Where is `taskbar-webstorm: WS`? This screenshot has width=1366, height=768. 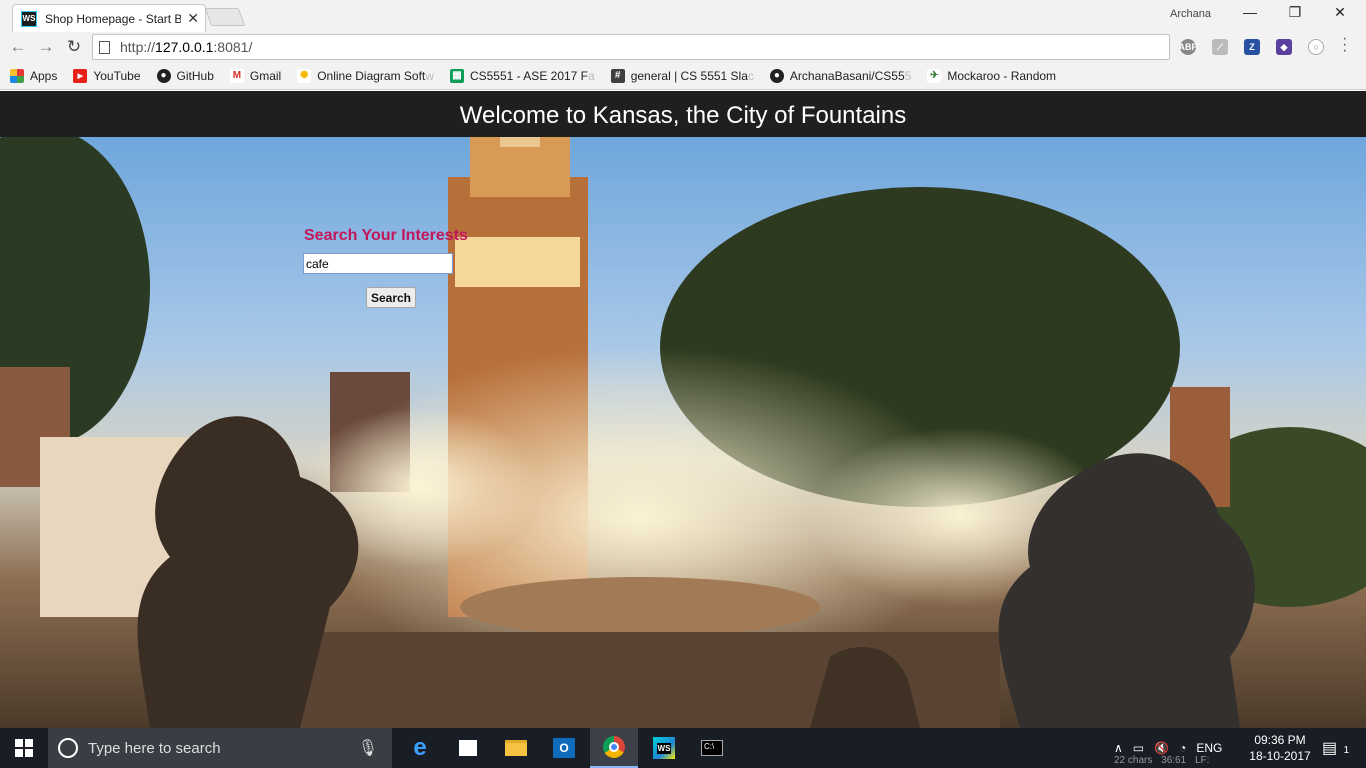 taskbar-webstorm: WS is located at coordinates (664, 748).